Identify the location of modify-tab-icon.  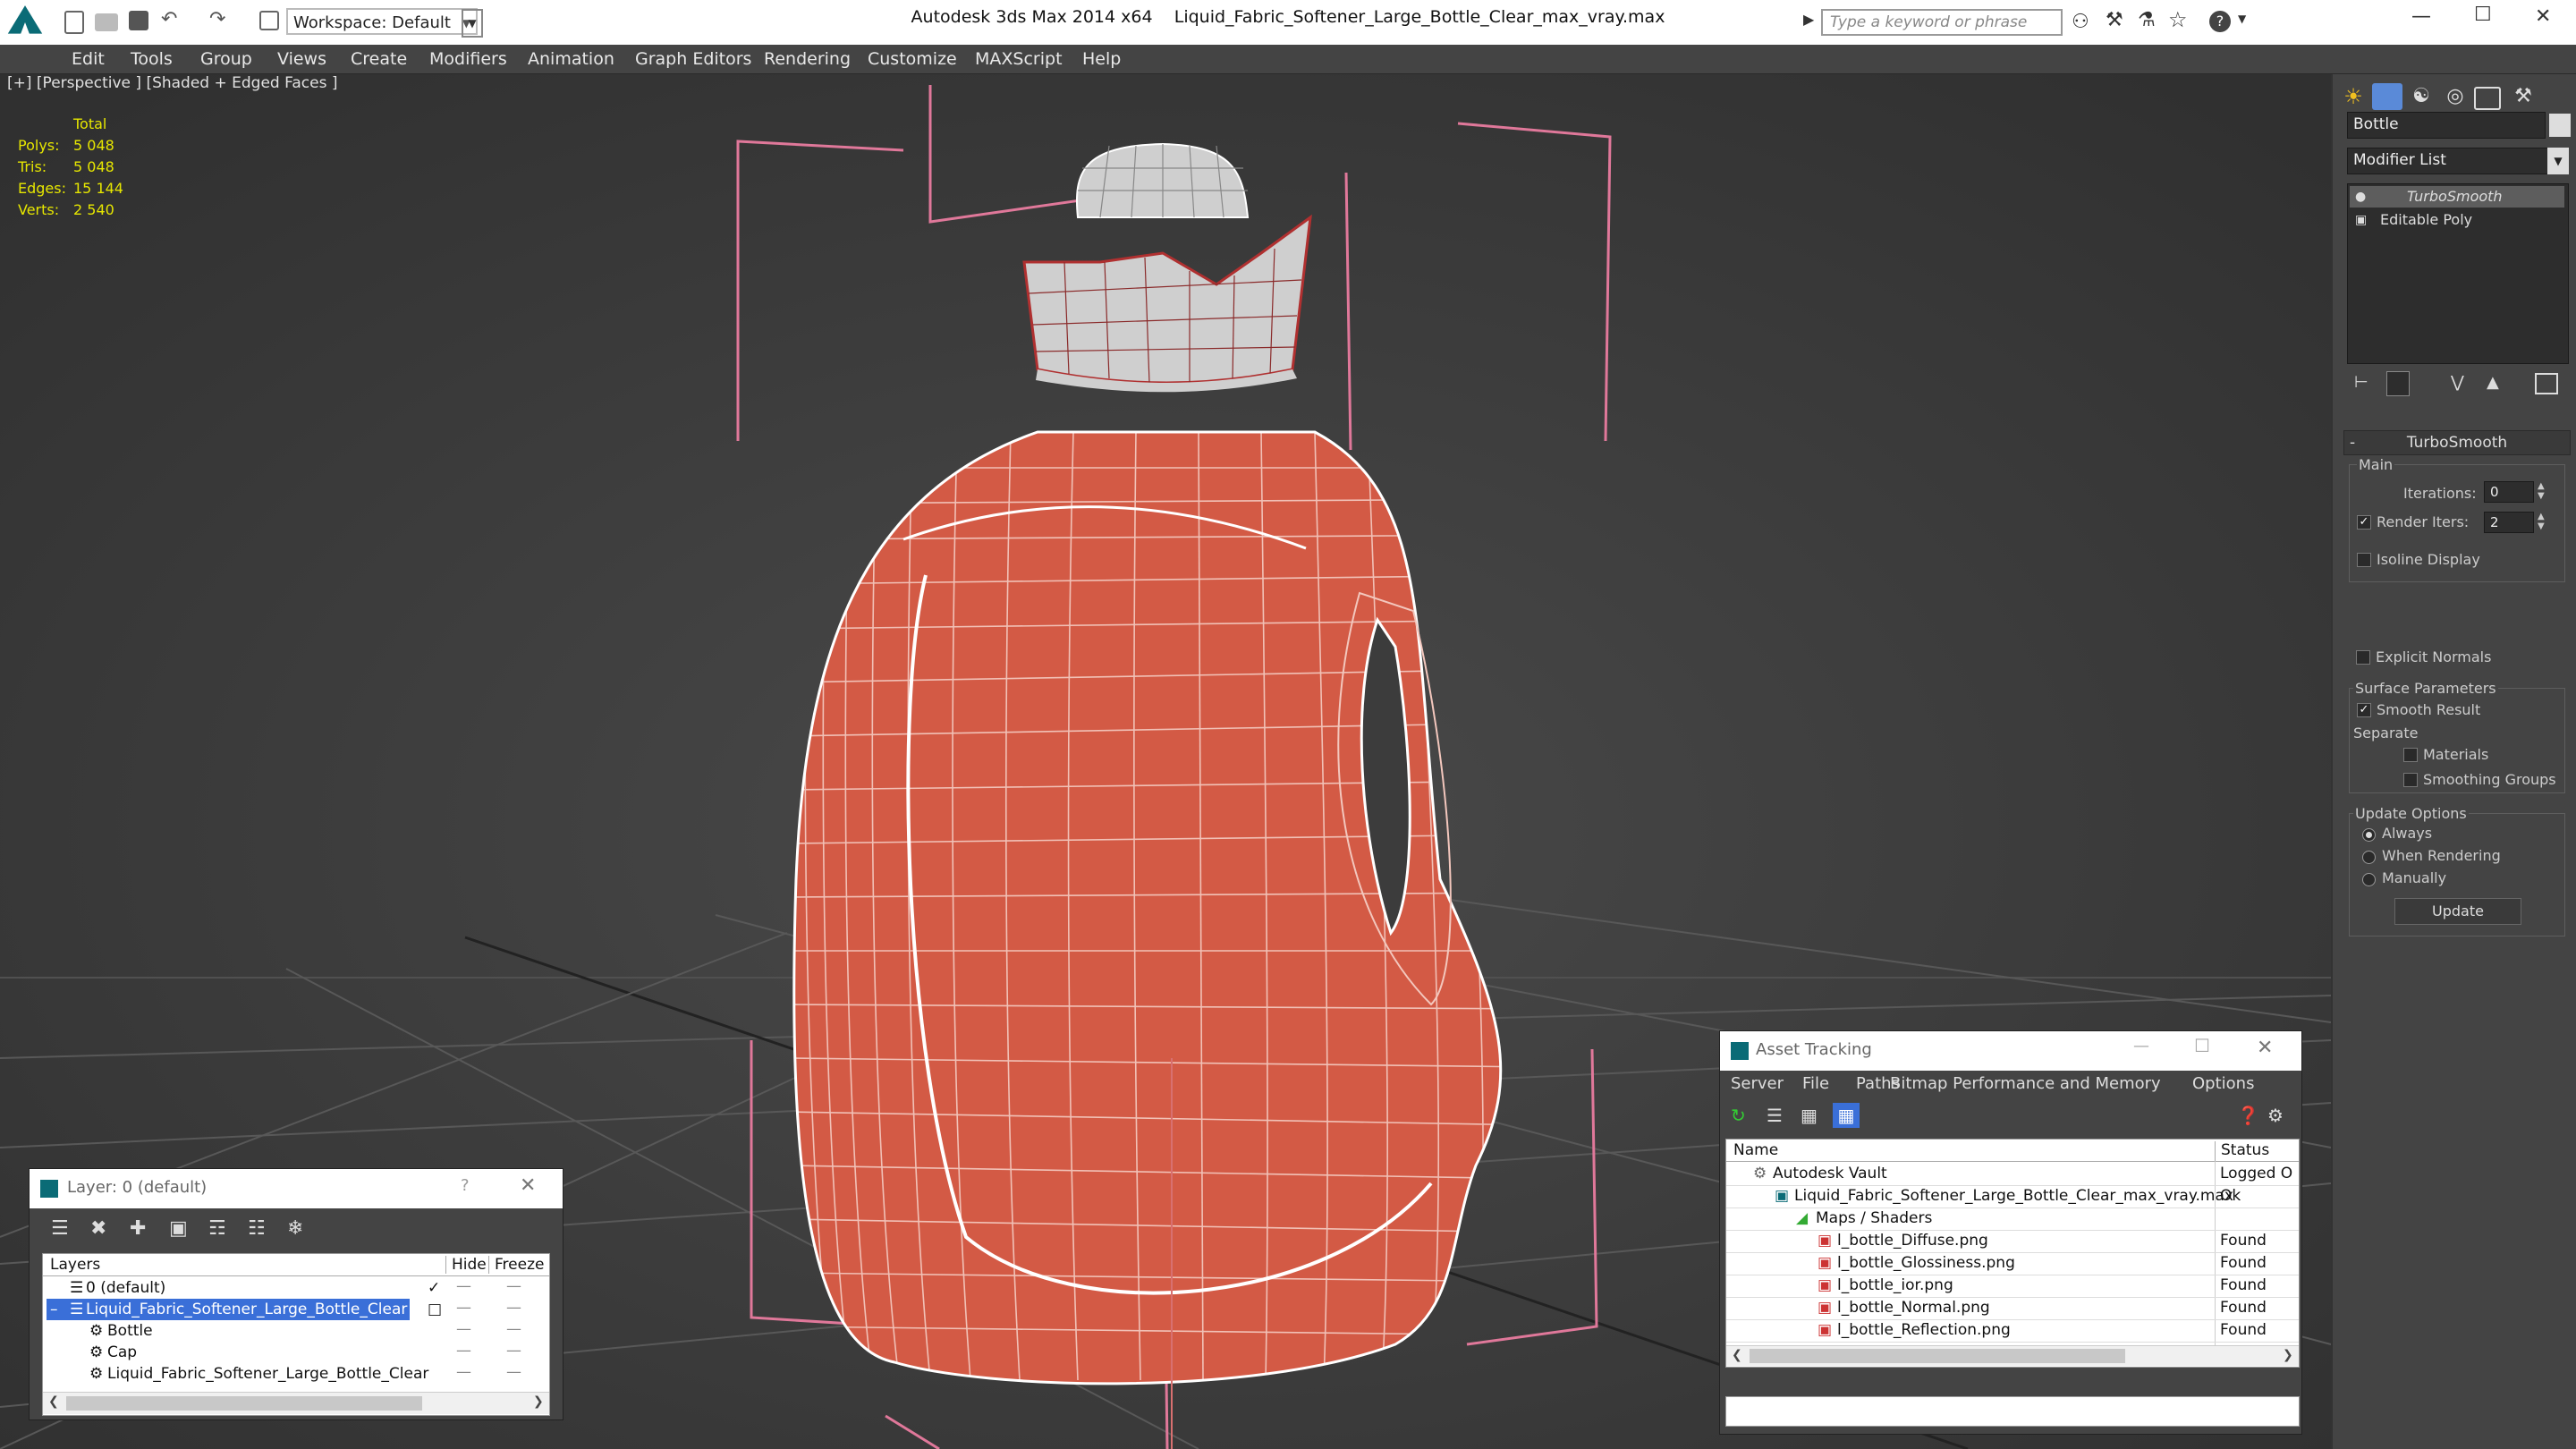
(2387, 96).